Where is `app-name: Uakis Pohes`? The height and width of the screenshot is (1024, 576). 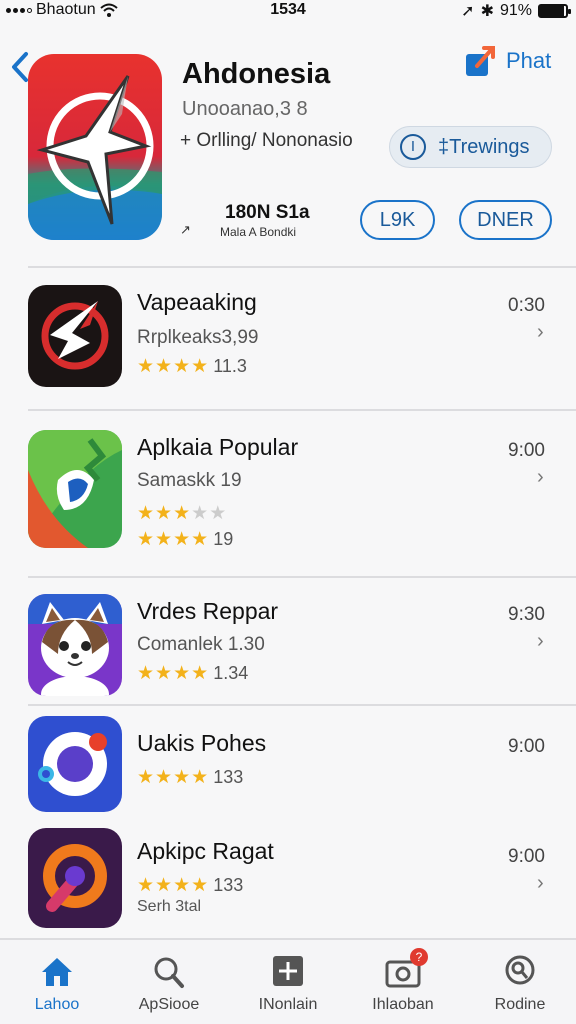
app-name: Uakis Pohes is located at coordinates (202, 743).